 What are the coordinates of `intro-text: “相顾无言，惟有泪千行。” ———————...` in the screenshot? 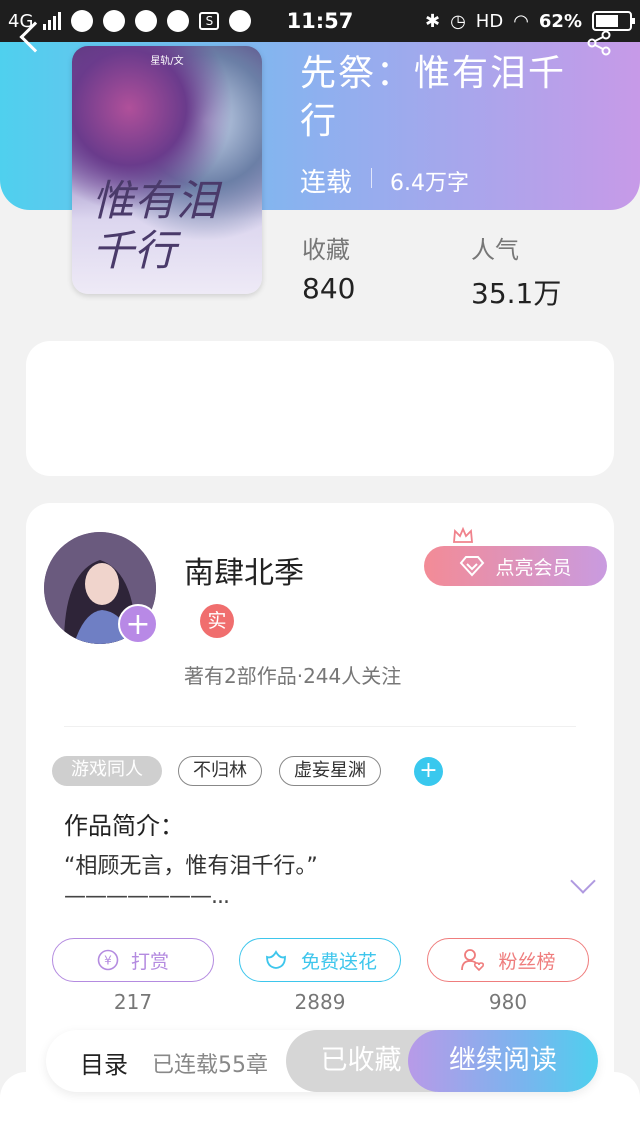 It's located at (299, 882).